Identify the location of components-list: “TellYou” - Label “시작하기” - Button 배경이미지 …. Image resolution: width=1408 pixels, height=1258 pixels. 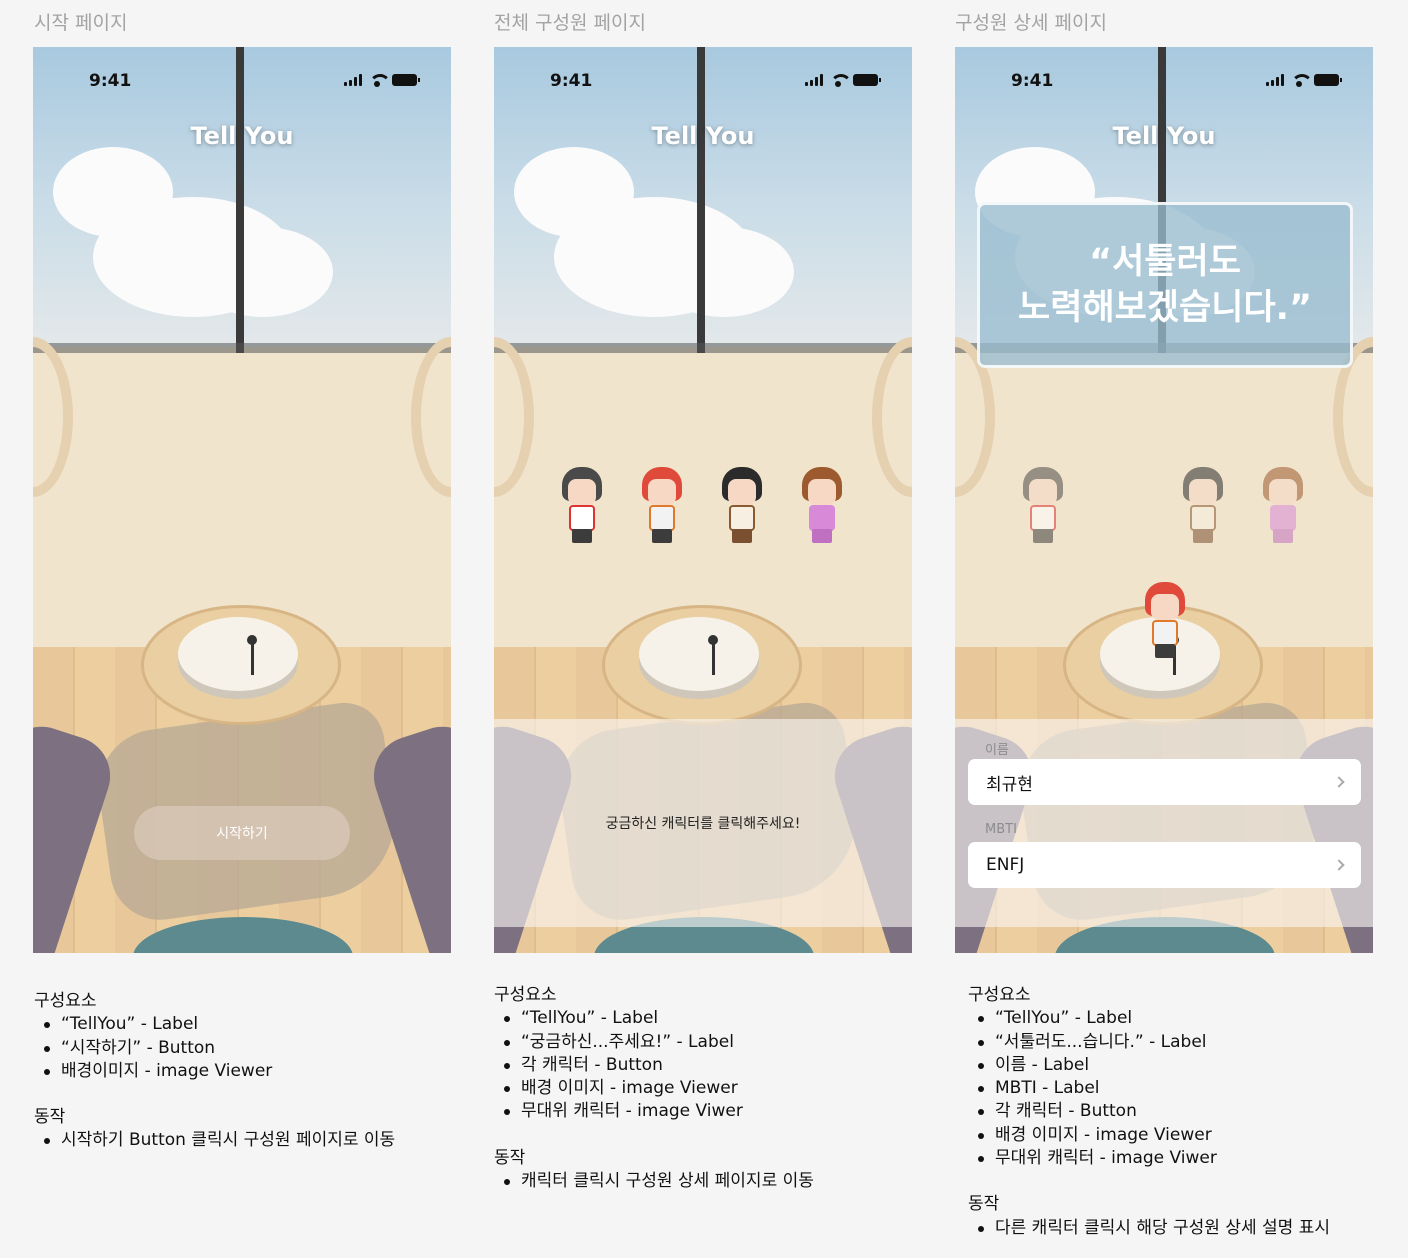
(214, 1048).